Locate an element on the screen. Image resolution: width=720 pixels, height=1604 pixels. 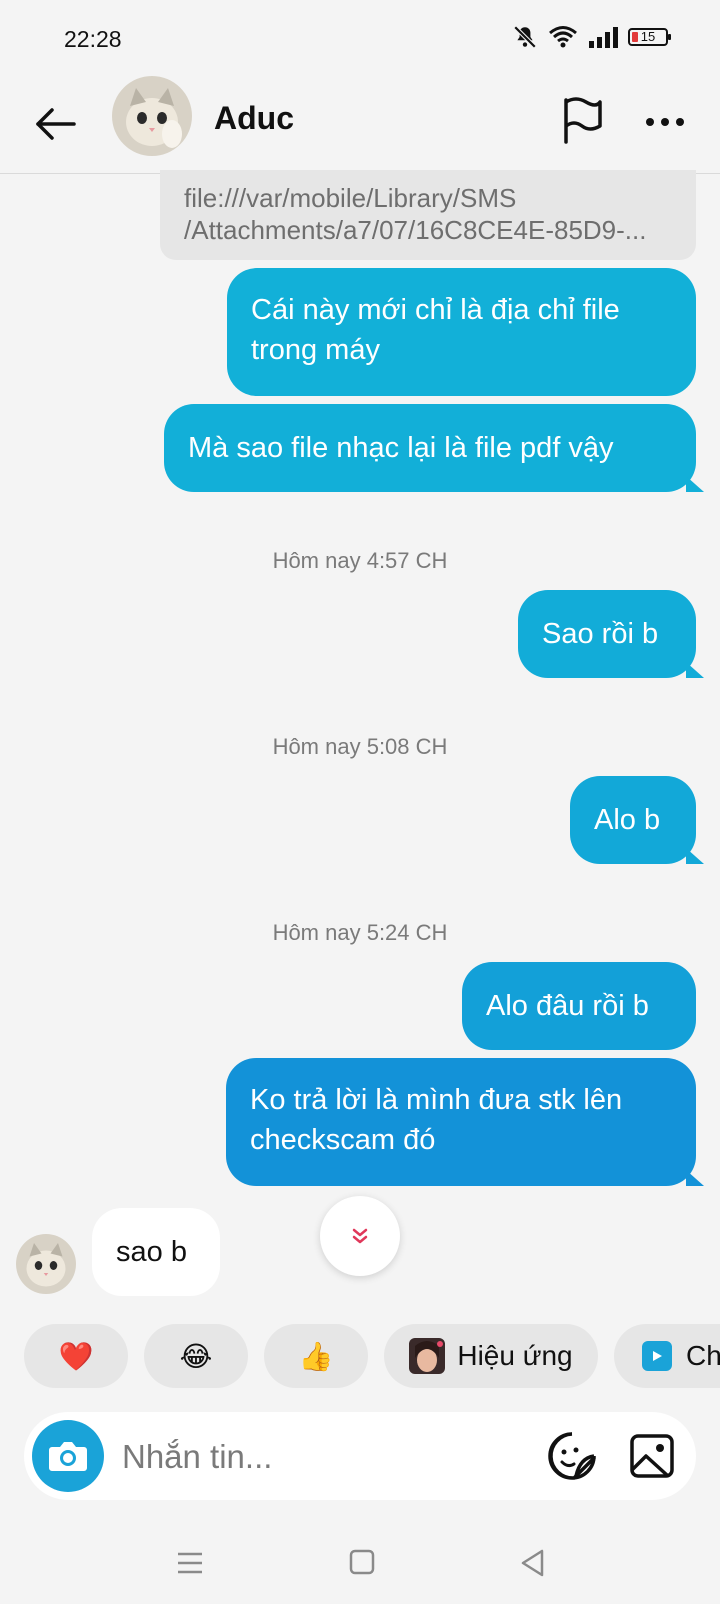
home-icon is located at coordinates (362, 1563).